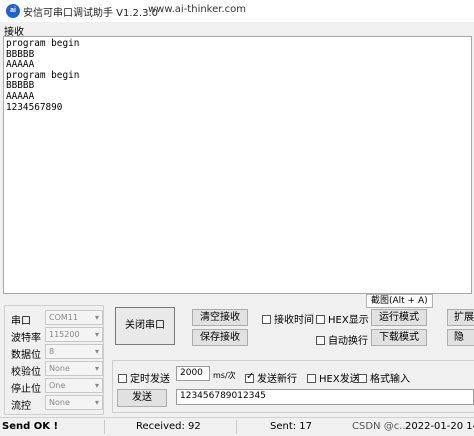  I want to click on app-logo-icon: ai, so click(13, 11).